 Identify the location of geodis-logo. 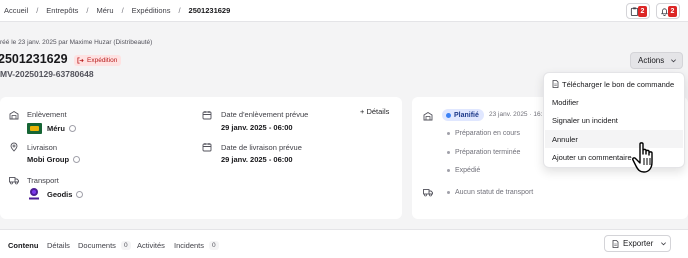
(34, 194).